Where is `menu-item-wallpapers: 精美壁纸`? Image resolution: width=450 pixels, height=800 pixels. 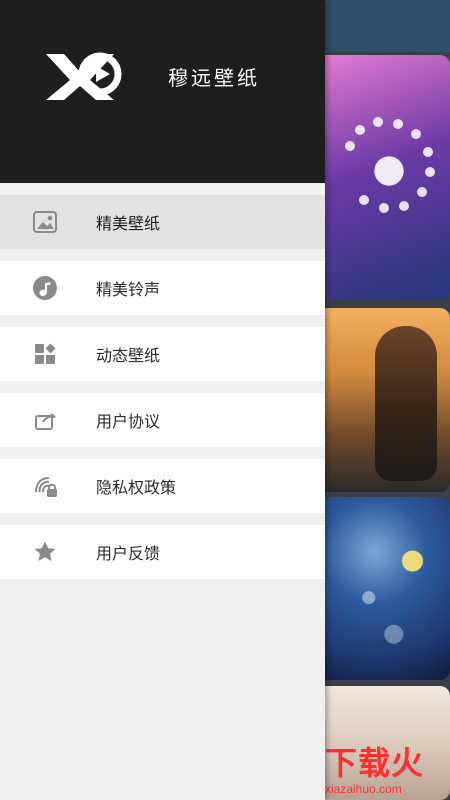
menu-item-wallpapers: 精美壁纸 is located at coordinates (162, 222).